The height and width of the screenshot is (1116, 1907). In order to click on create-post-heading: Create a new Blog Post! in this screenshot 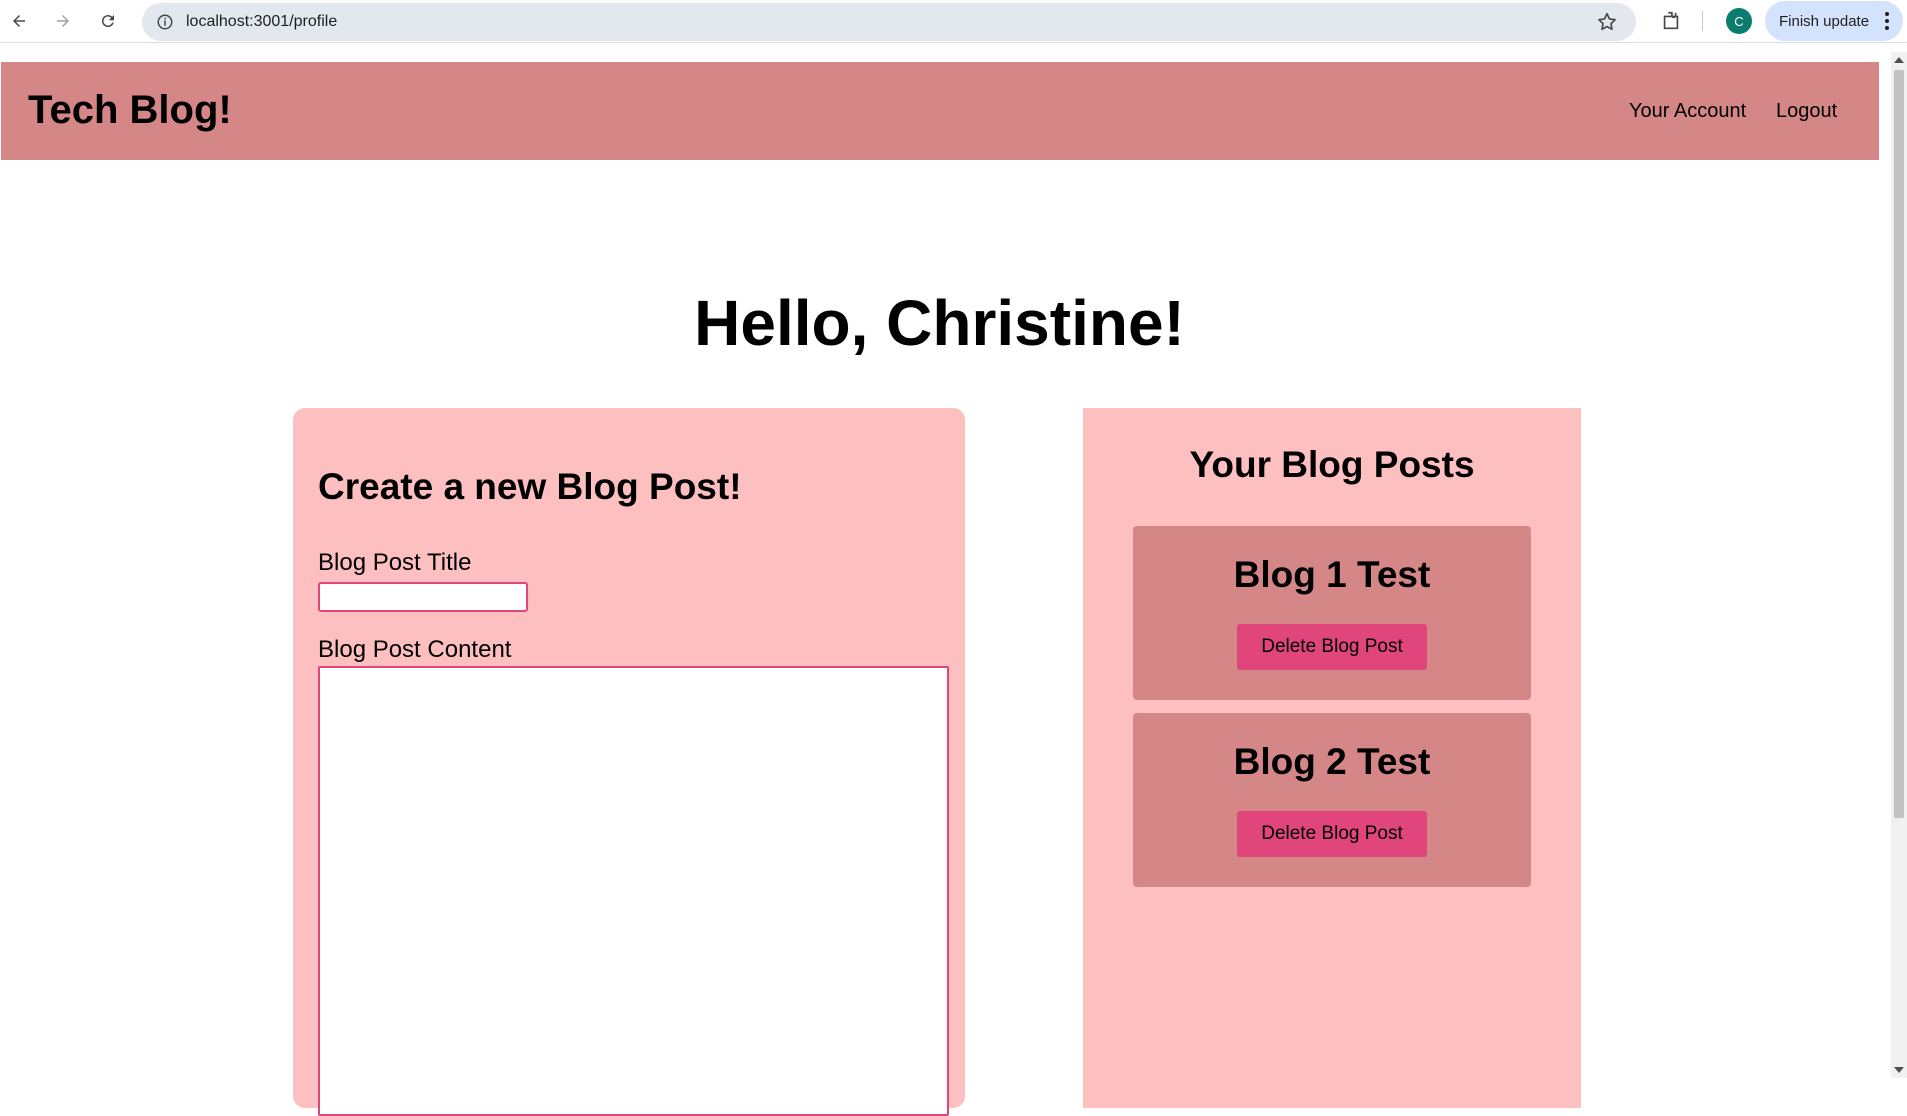, I will do `click(530, 486)`.